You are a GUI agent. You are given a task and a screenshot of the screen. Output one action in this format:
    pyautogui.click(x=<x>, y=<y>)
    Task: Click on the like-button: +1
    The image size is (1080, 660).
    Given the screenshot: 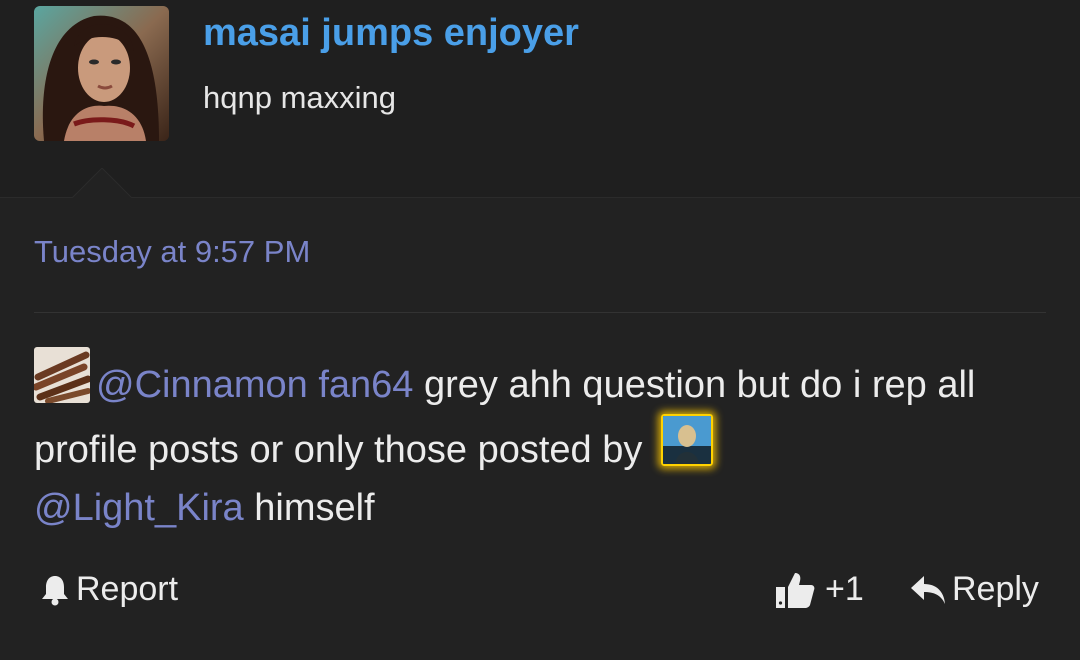 What is the action you would take?
    pyautogui.click(x=819, y=589)
    